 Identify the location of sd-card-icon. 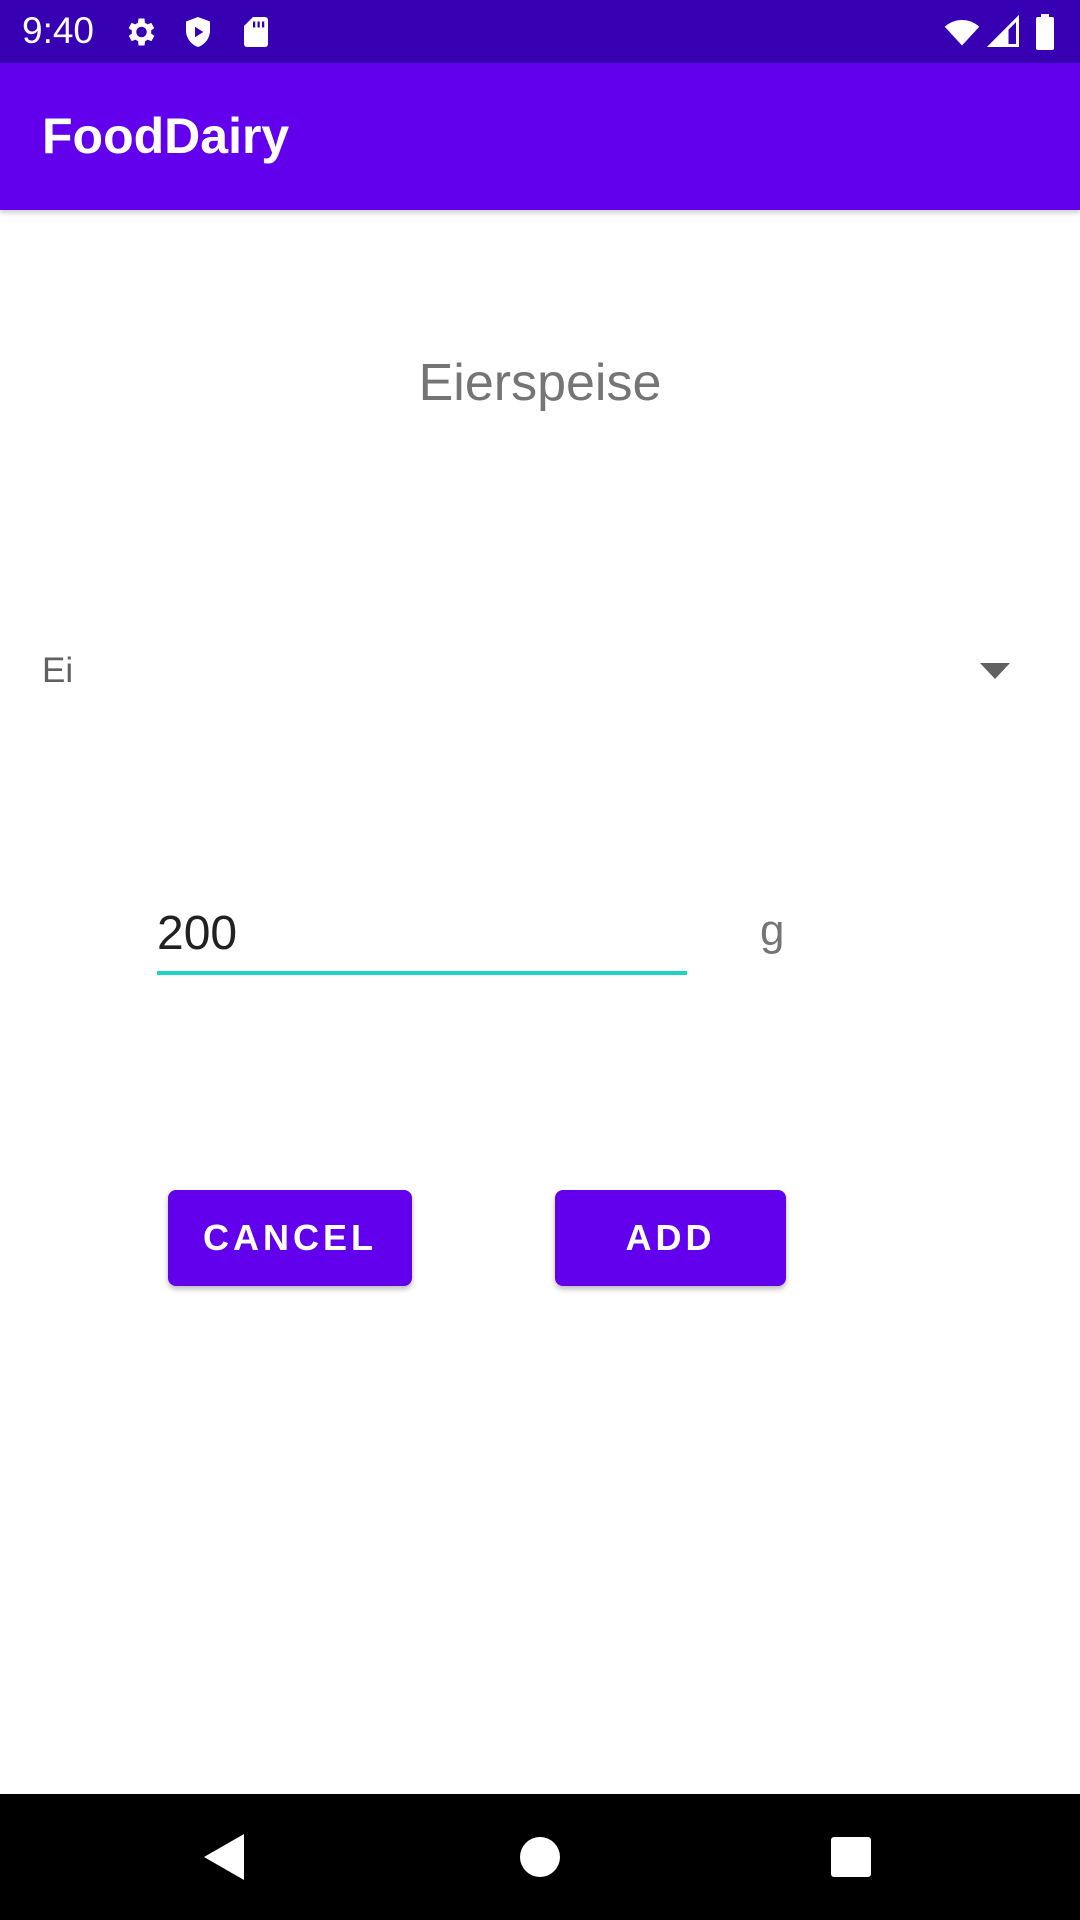
(256, 32).